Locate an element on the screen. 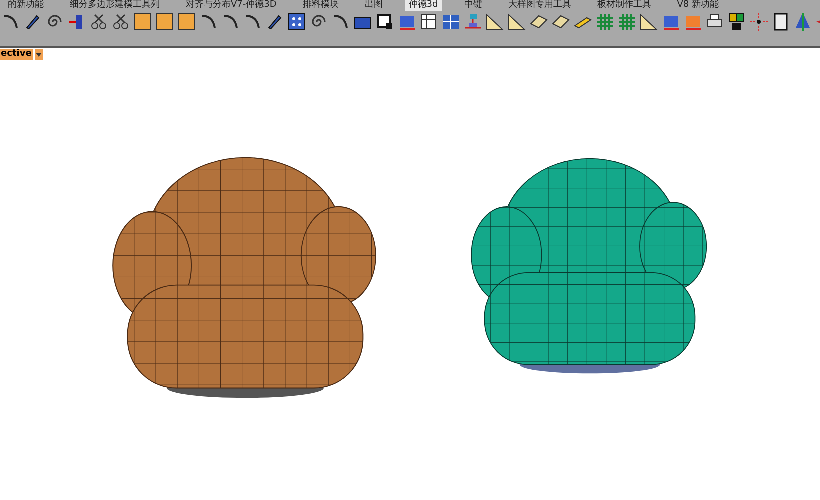 The height and width of the screenshot is (500, 820). dropdown-button is located at coordinates (38, 54).